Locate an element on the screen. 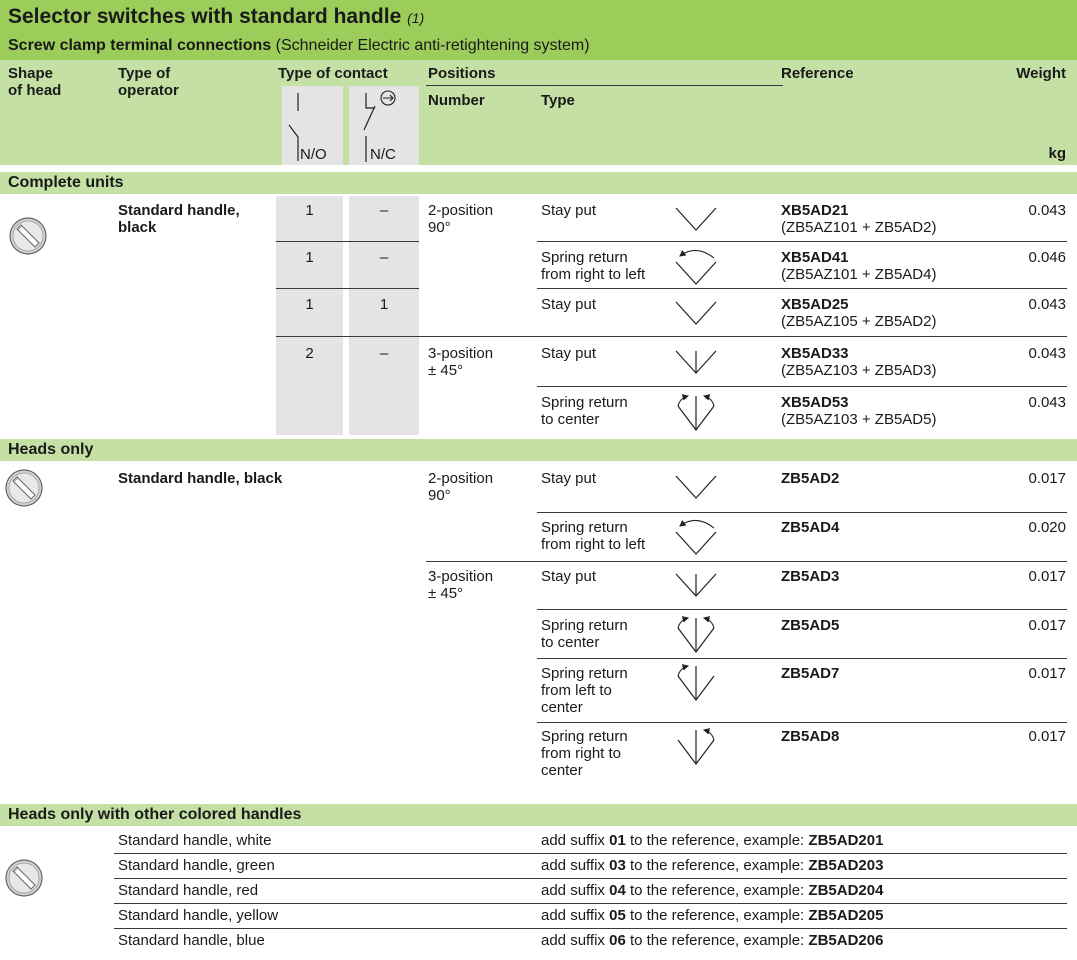 This screenshot has height=960, width=1077. colored-suffix: 01 is located at coordinates (617, 840).